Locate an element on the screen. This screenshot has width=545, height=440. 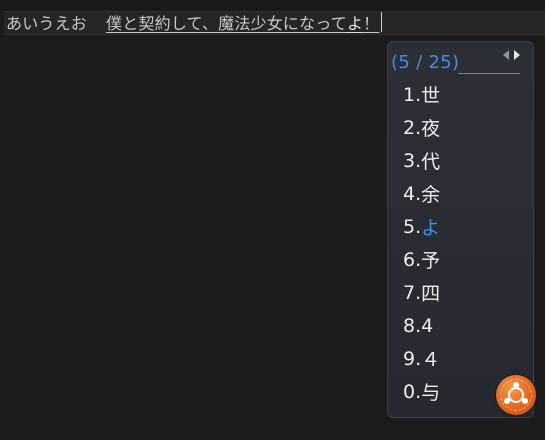
candidate-word: 予 is located at coordinates (431, 261).